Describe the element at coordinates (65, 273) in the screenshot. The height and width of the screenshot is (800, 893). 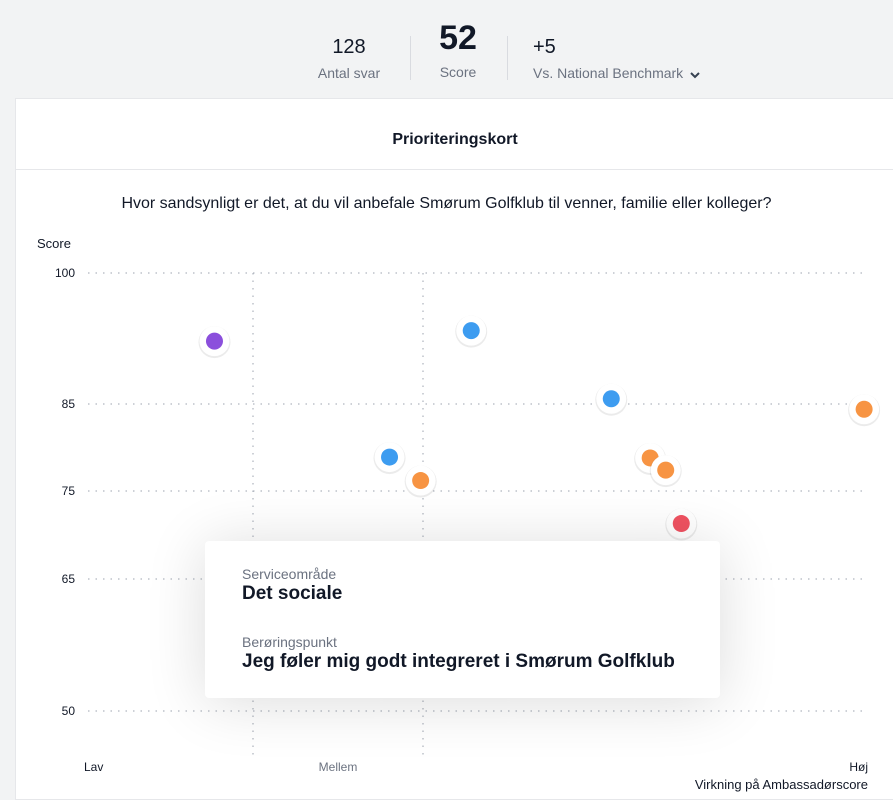
I see `y-tick-label: 100` at that location.